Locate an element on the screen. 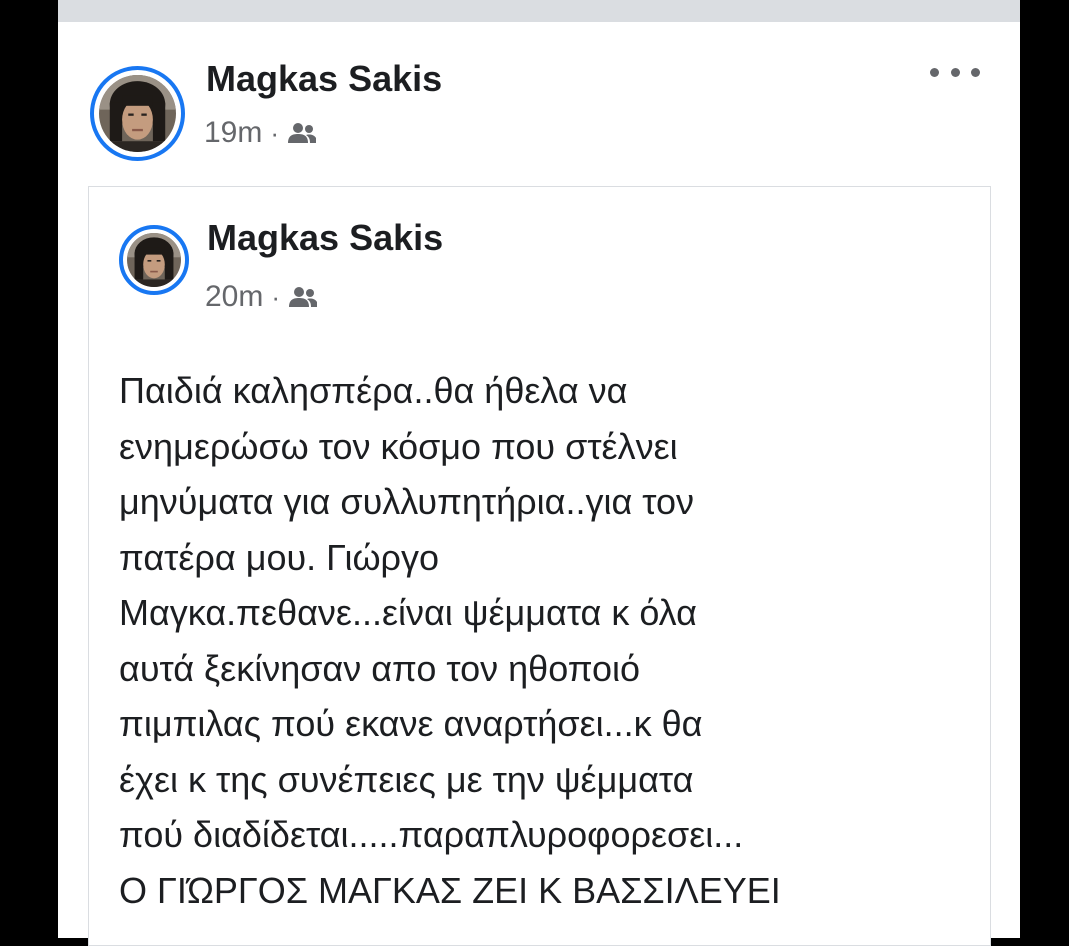 The height and width of the screenshot is (946, 1069). author-avatar is located at coordinates (137, 113).